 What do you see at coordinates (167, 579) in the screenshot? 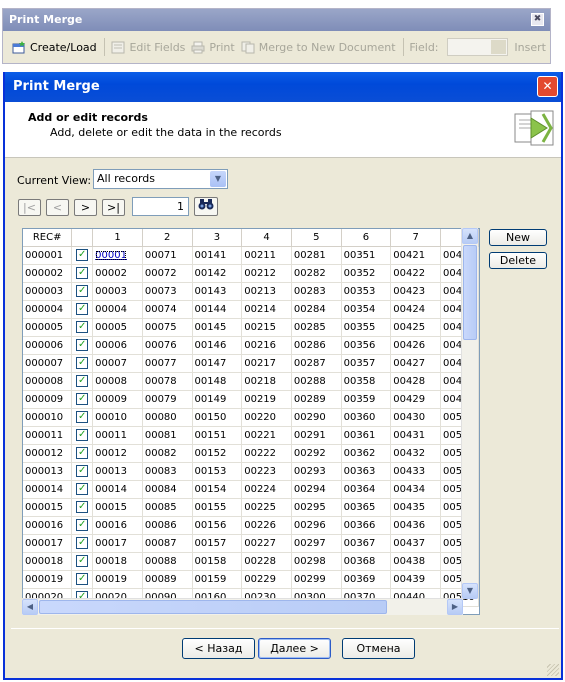
I see `data-cell: 00089` at bounding box center [167, 579].